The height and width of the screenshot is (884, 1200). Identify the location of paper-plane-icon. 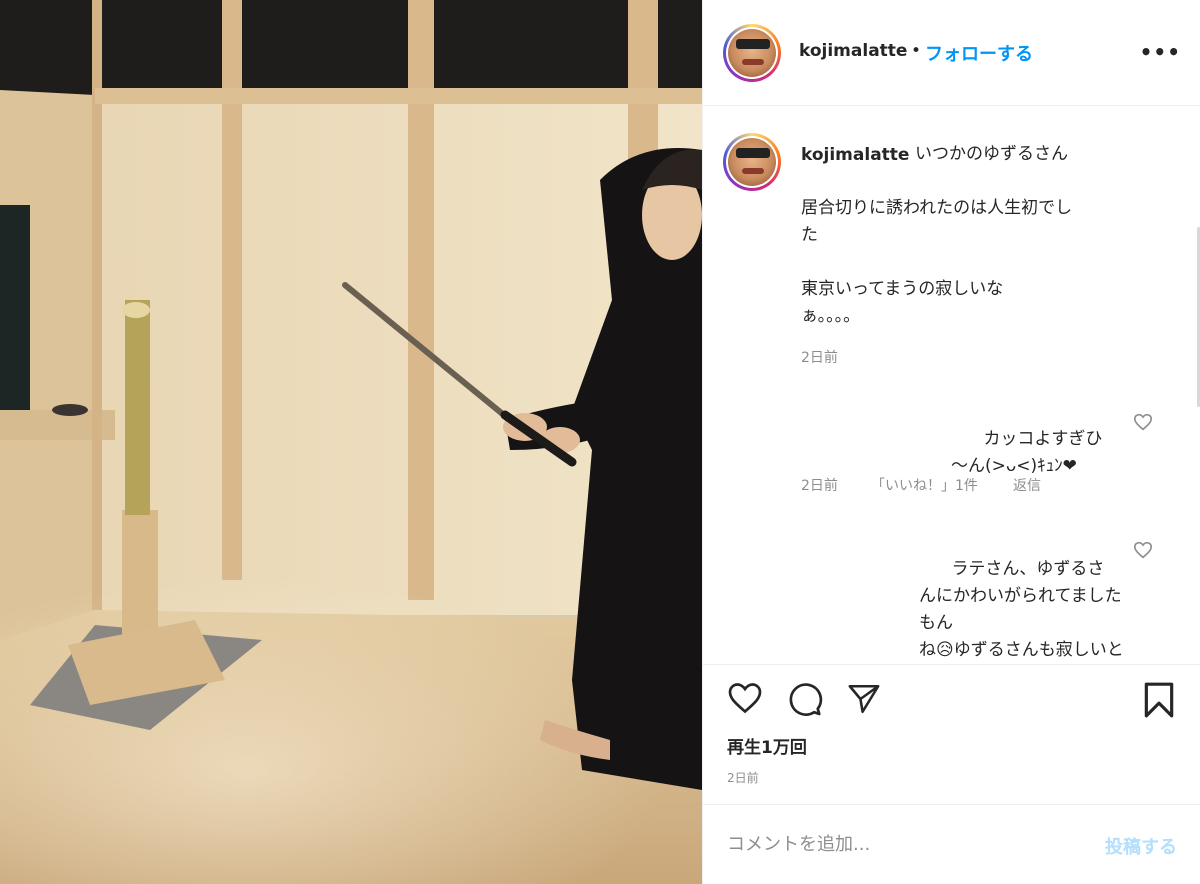
(864, 699).